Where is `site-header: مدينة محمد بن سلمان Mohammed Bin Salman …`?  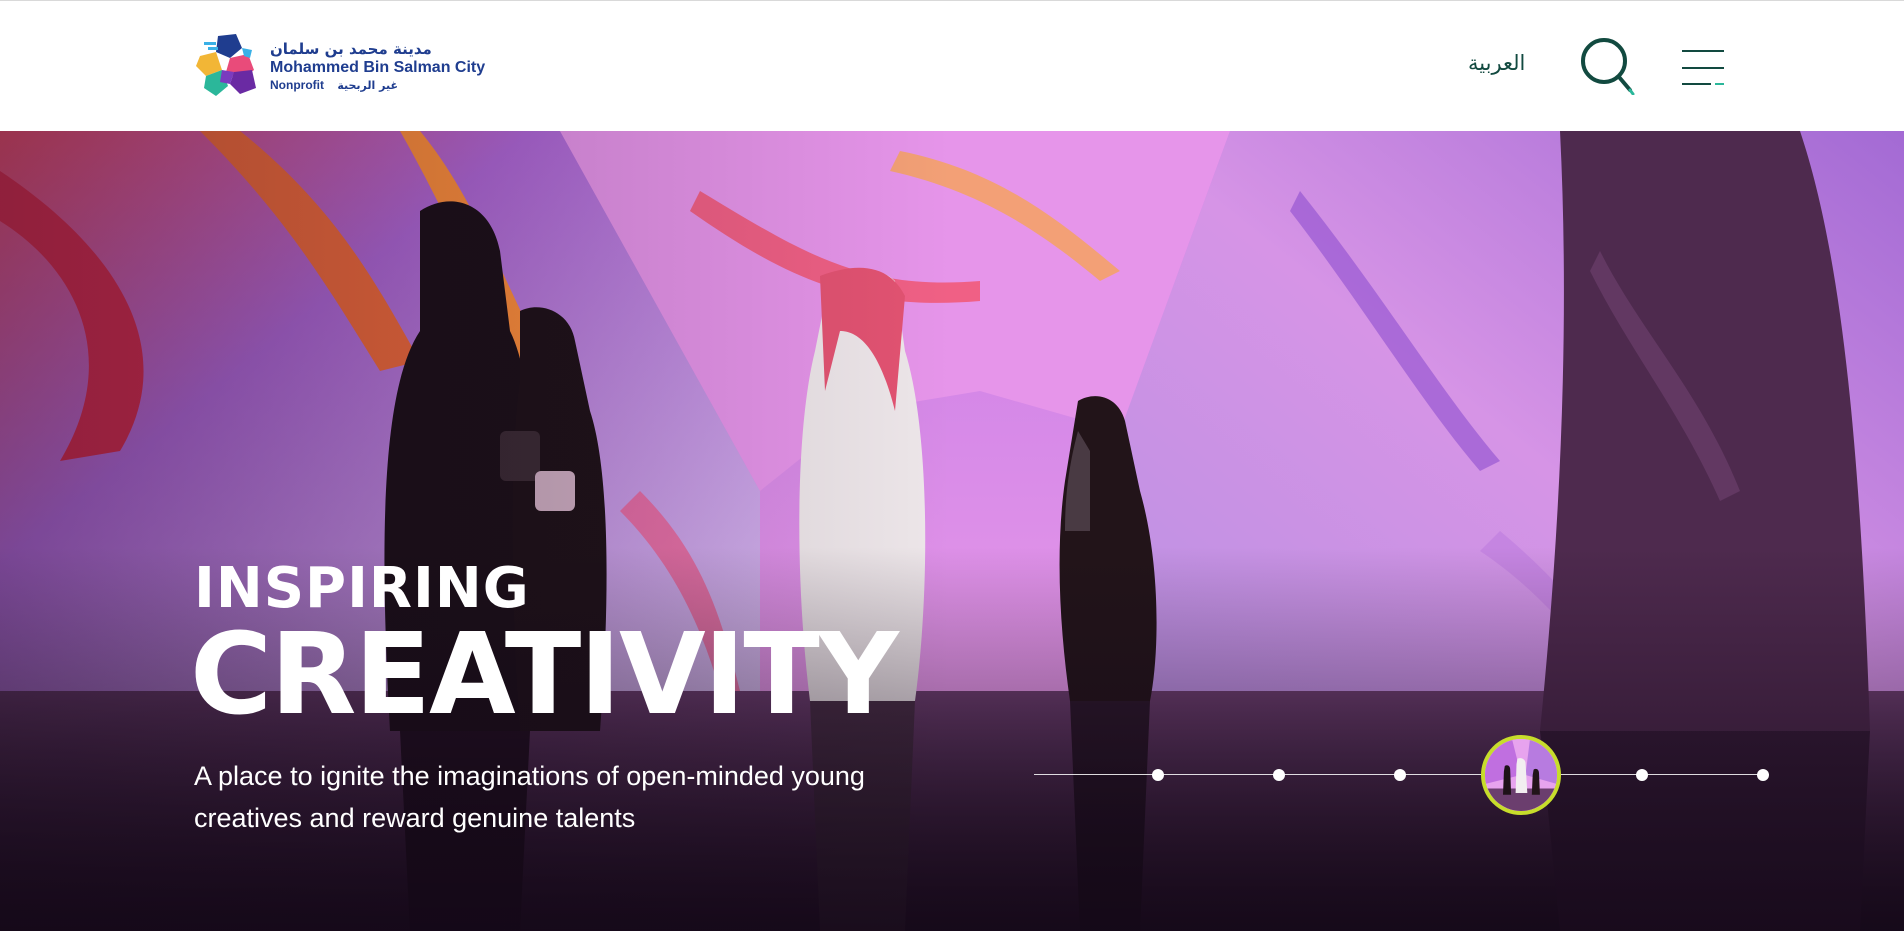 site-header: مدينة محمد بن سلمان Mohammed Bin Salman … is located at coordinates (952, 65).